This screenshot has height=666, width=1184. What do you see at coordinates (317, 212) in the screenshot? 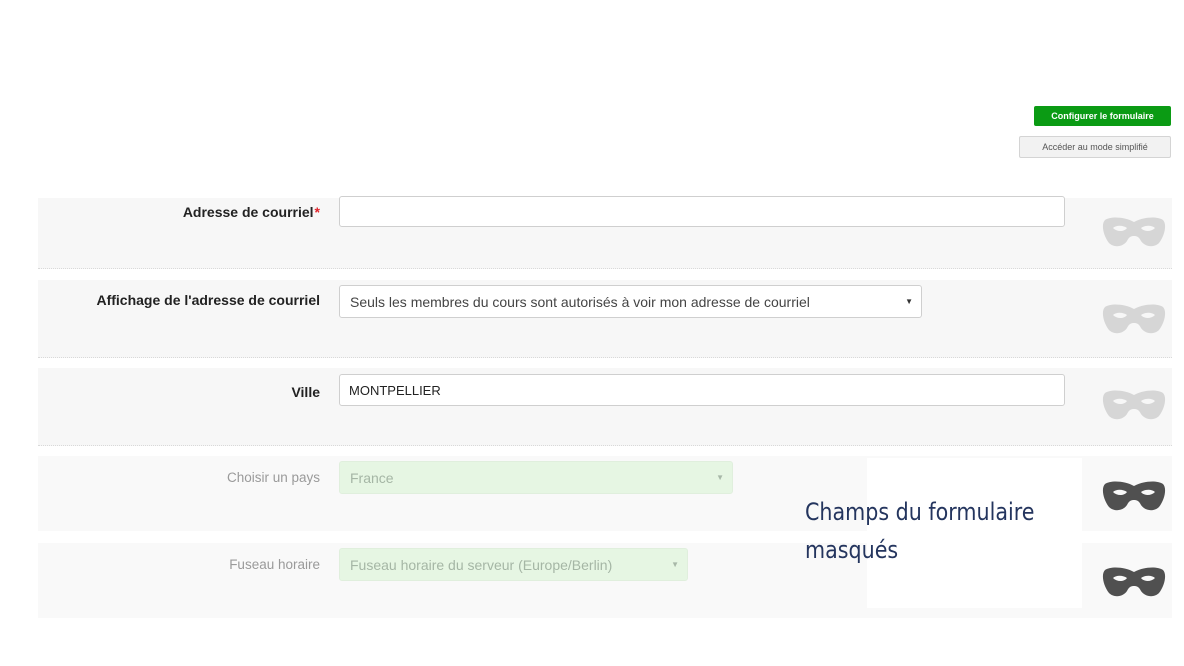
I see `required-marker: *` at bounding box center [317, 212].